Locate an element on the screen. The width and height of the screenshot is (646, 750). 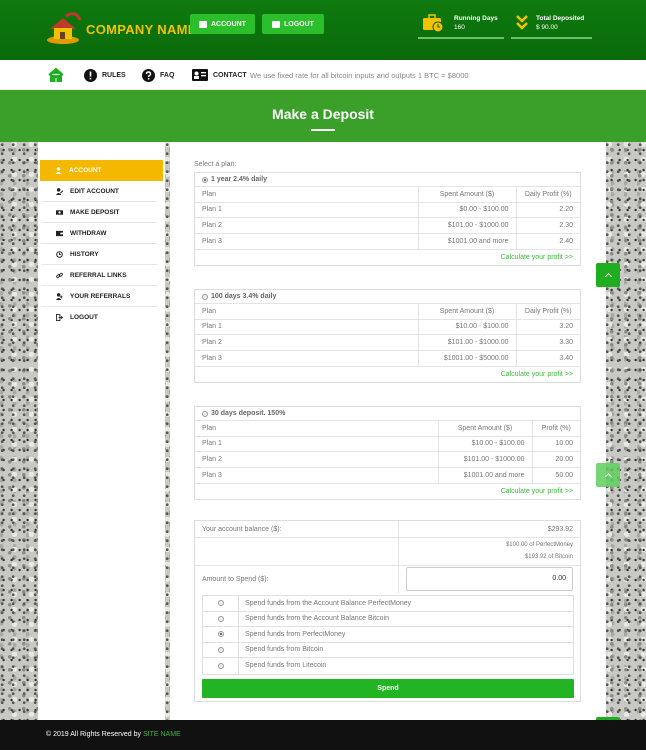
table-row: Plan 3 $1001.00 - $5000.00 3.40 is located at coordinates (387, 357).